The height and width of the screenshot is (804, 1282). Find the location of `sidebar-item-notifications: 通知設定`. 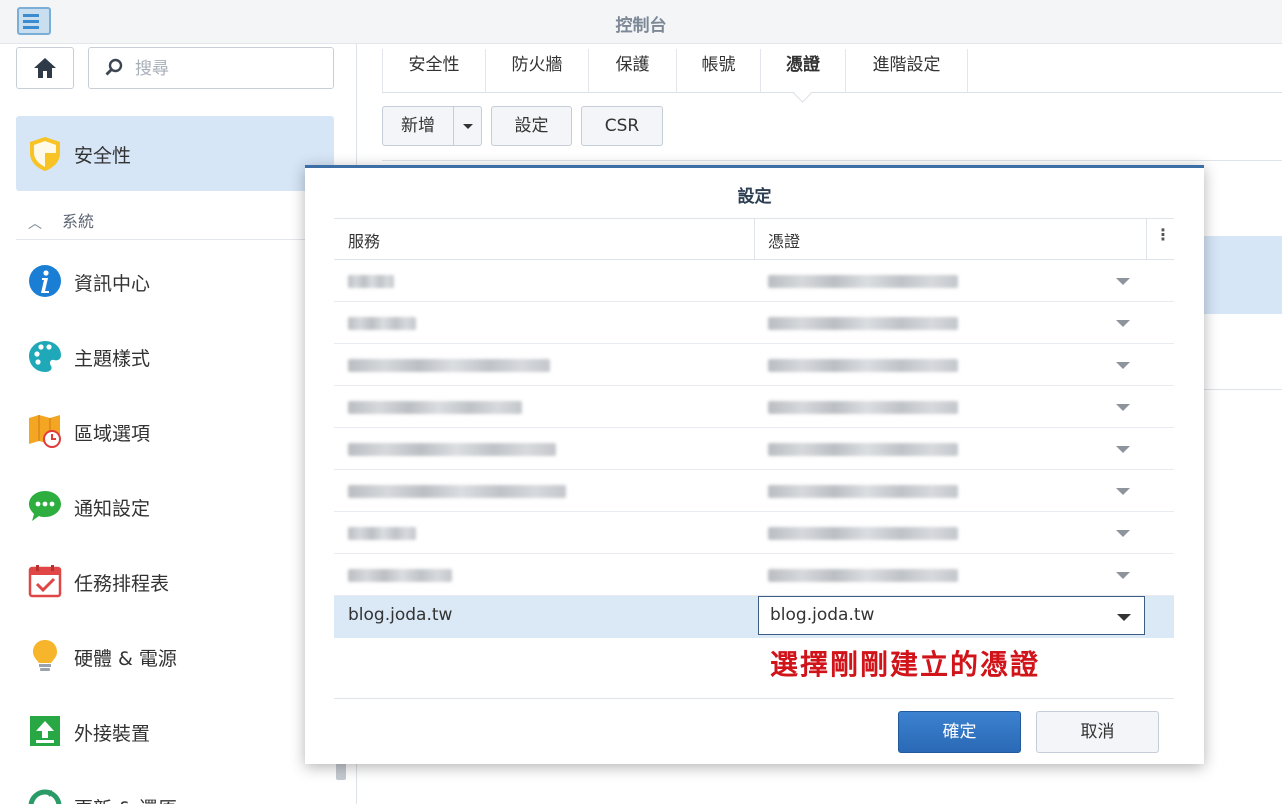

sidebar-item-notifications: 通知設定 is located at coordinates (175, 506).